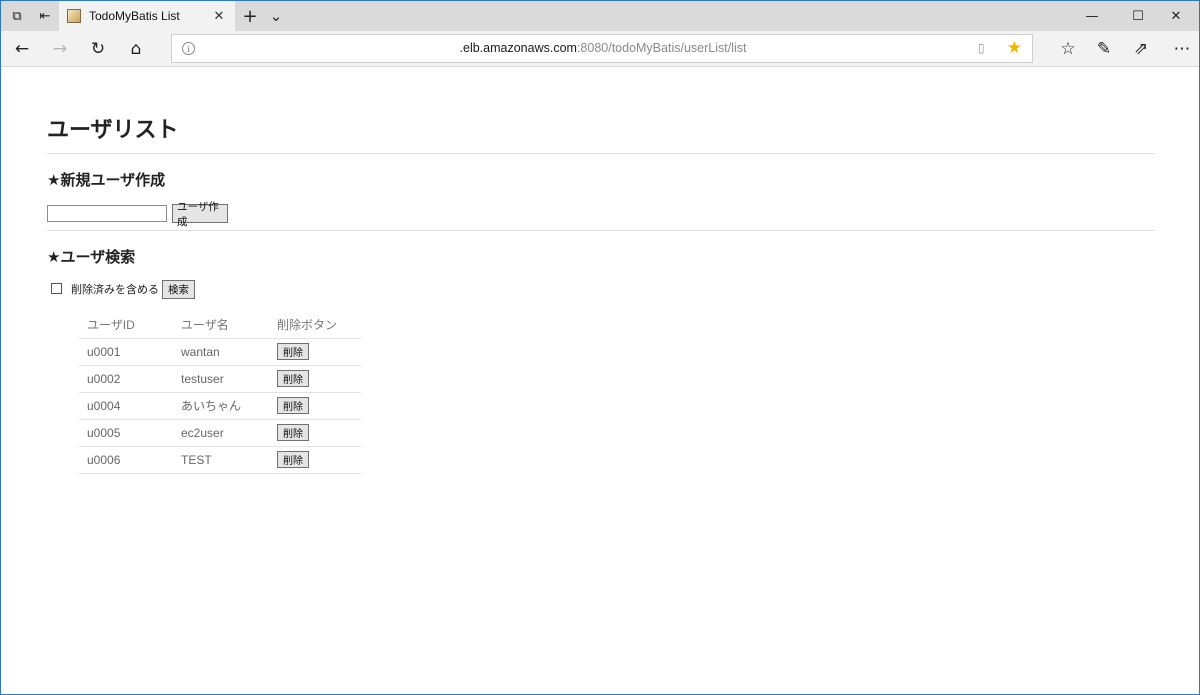 This screenshot has height=695, width=1200. Describe the element at coordinates (1104, 49) in the screenshot. I see `web-note-pen-icon: ✎` at that location.